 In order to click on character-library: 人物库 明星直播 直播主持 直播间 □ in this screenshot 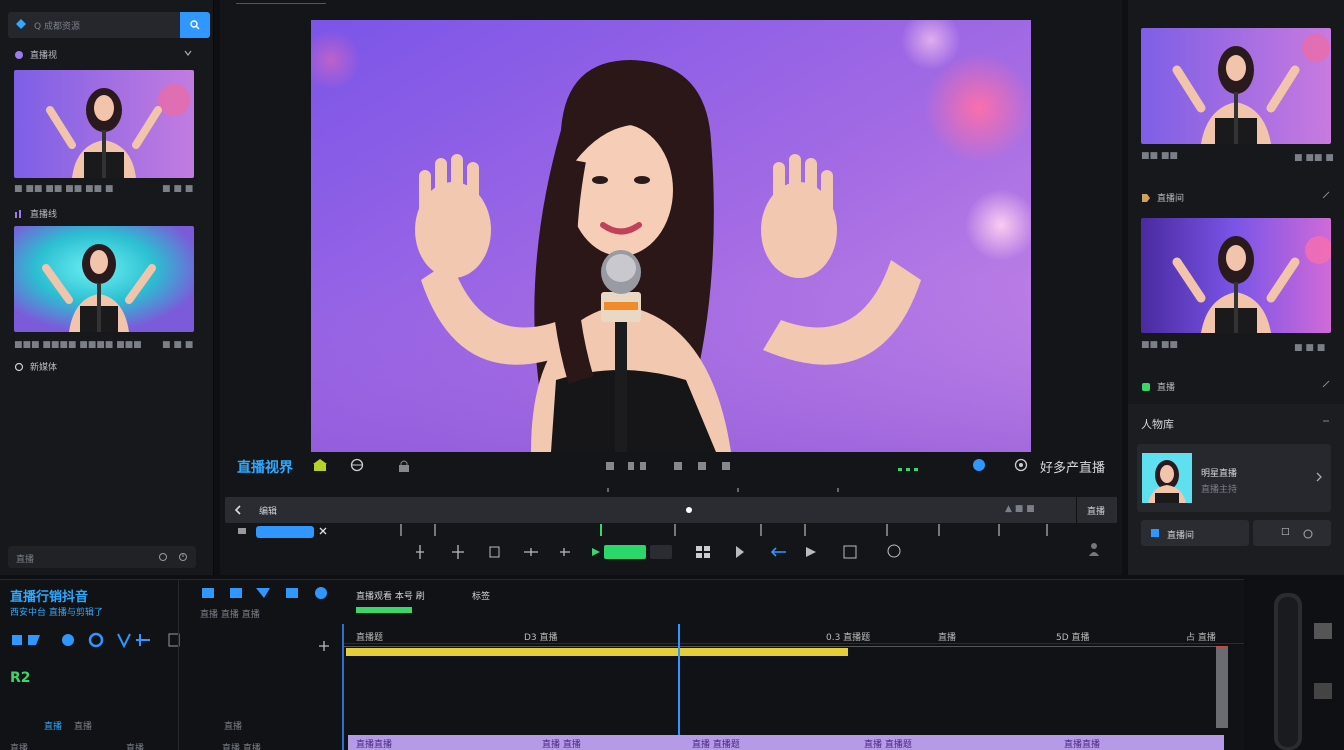, I will do `click(1236, 489)`.